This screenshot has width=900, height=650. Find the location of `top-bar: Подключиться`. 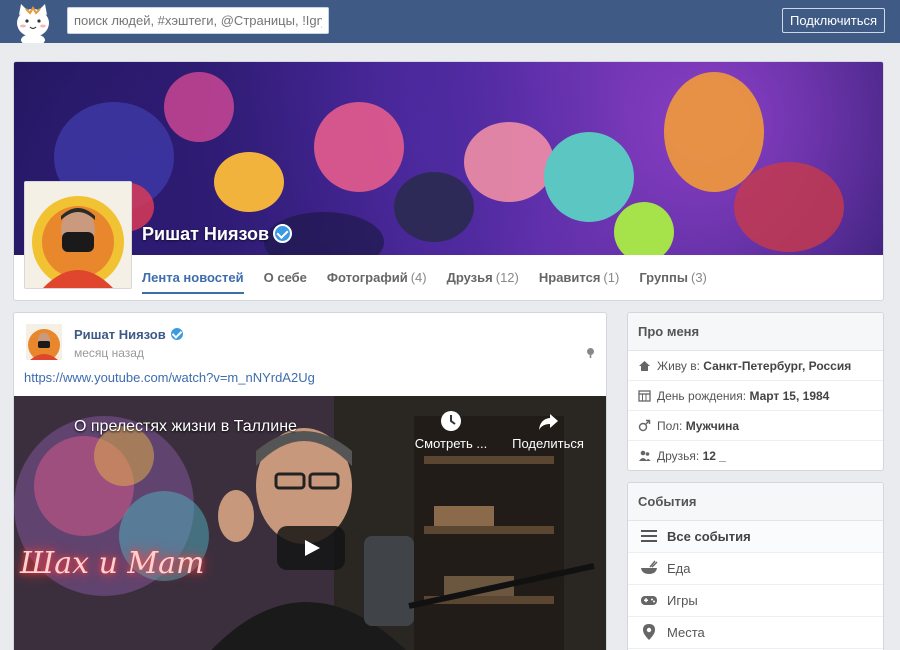

top-bar: Подключиться is located at coordinates (450, 21).